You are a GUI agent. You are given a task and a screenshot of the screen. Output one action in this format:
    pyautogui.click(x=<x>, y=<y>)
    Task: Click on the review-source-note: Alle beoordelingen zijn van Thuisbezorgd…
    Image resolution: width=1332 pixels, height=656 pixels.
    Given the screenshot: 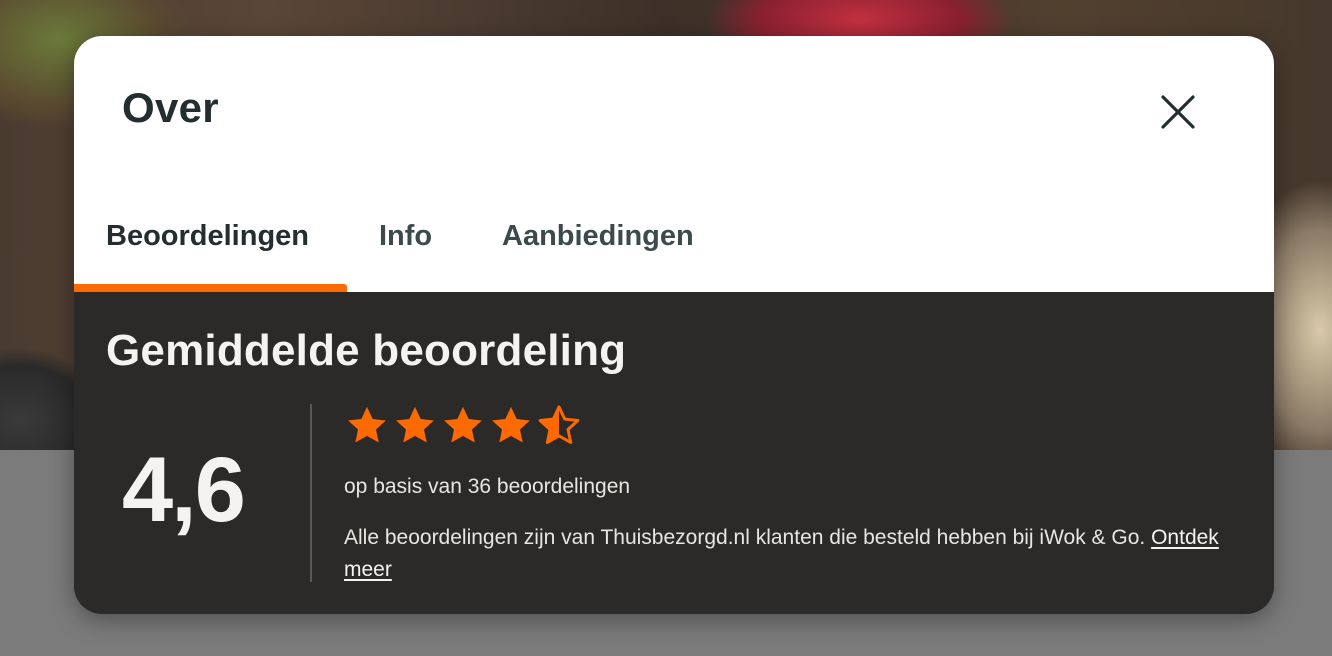 What is the action you would take?
    pyautogui.click(x=794, y=554)
    